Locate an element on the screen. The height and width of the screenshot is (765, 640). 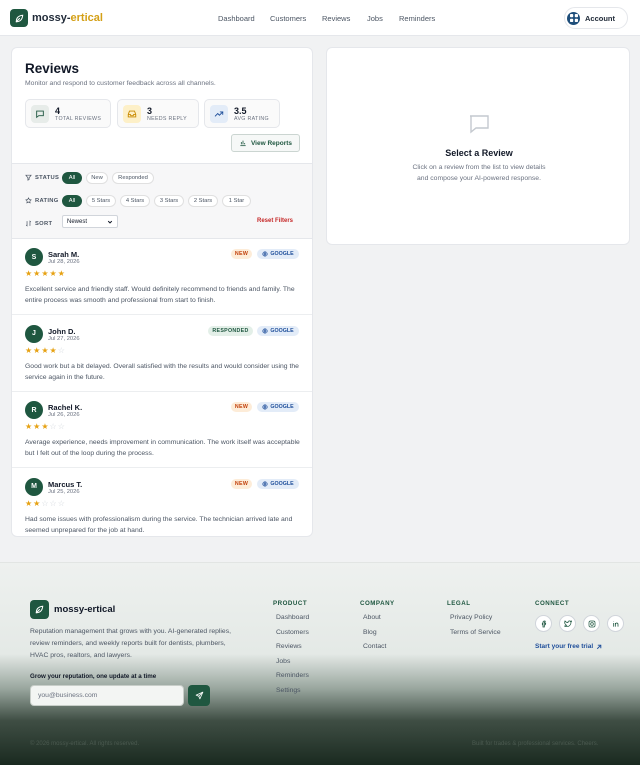
footer-link-jobs: Jobs is located at coordinates (283, 661).